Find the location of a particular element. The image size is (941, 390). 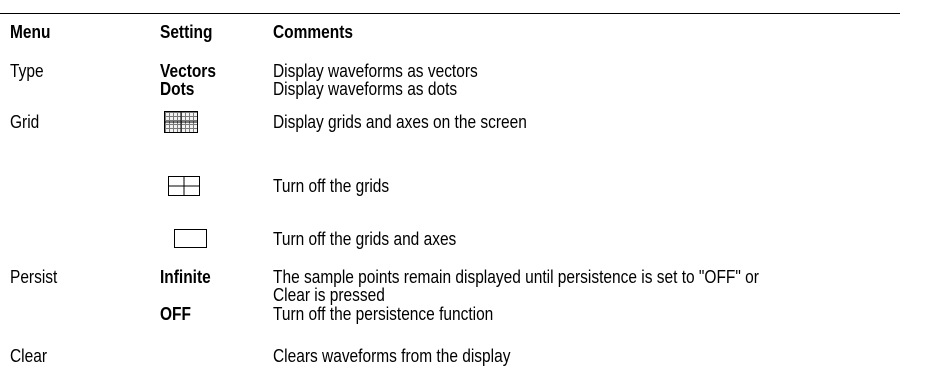

grid-with-axes-icon is located at coordinates (181, 122).